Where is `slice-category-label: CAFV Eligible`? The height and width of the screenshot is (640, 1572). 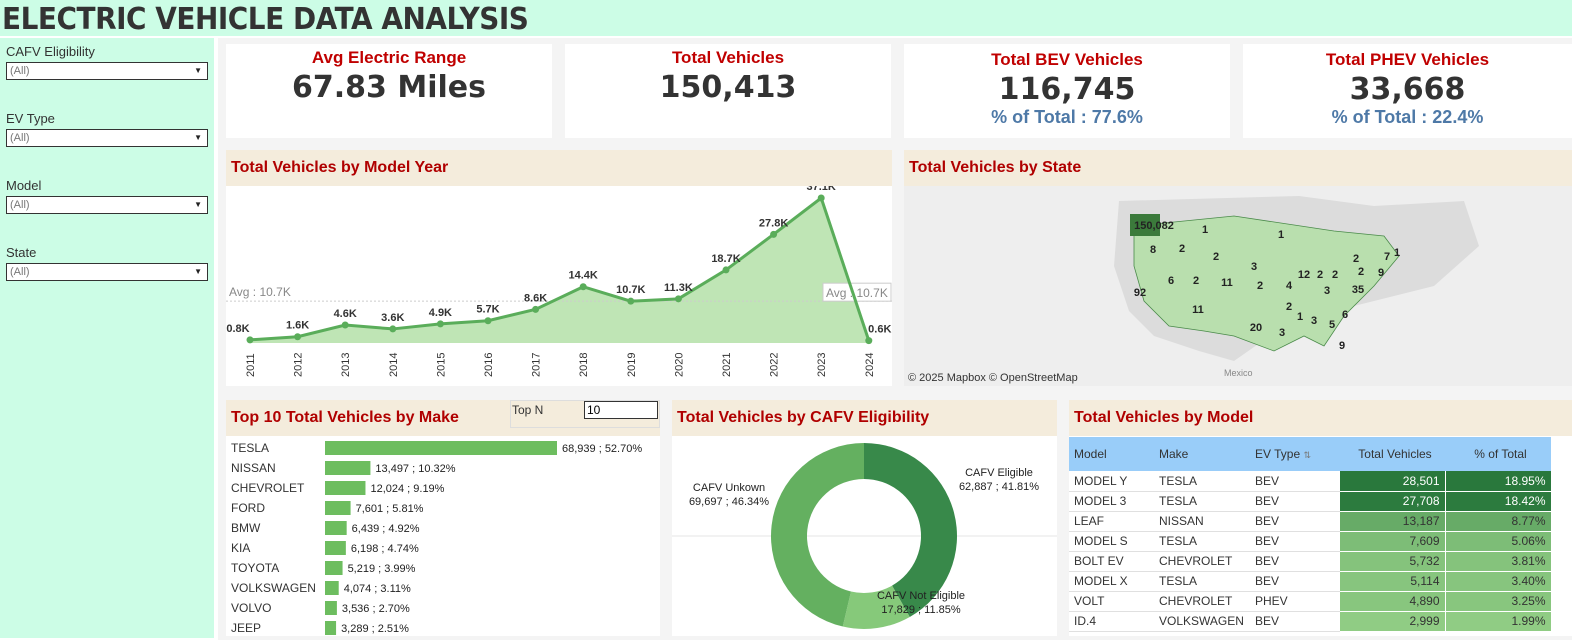 slice-category-label: CAFV Eligible is located at coordinates (999, 473).